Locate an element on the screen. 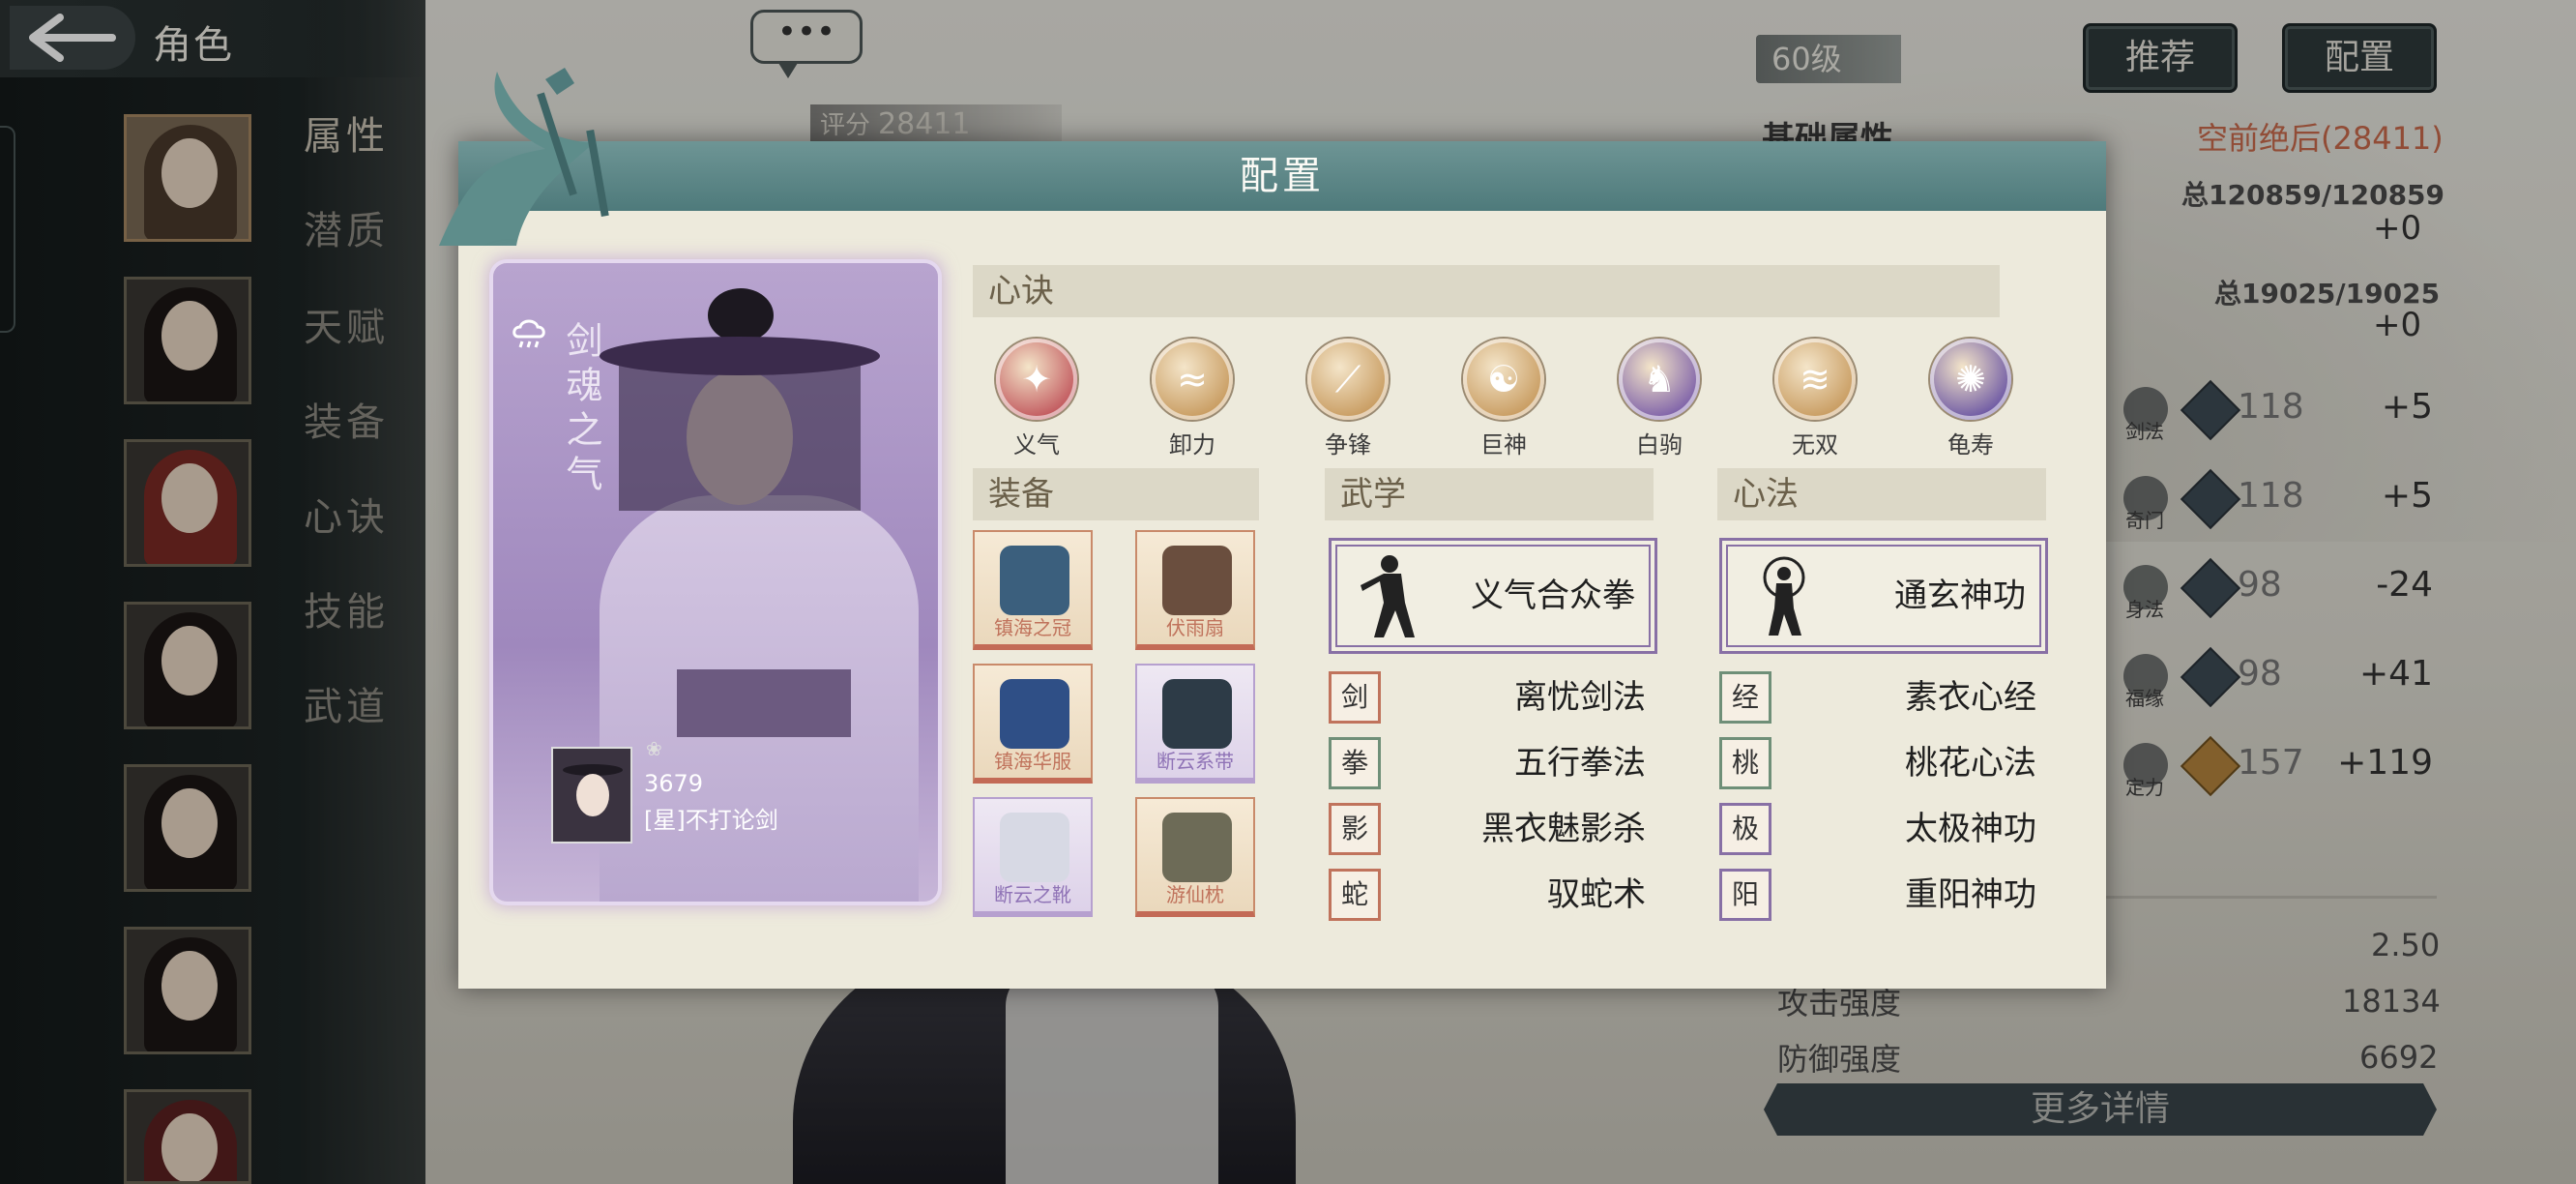 This screenshot has height=1184, width=2576. skill-glyph: 蛇 is located at coordinates (1354, 894).